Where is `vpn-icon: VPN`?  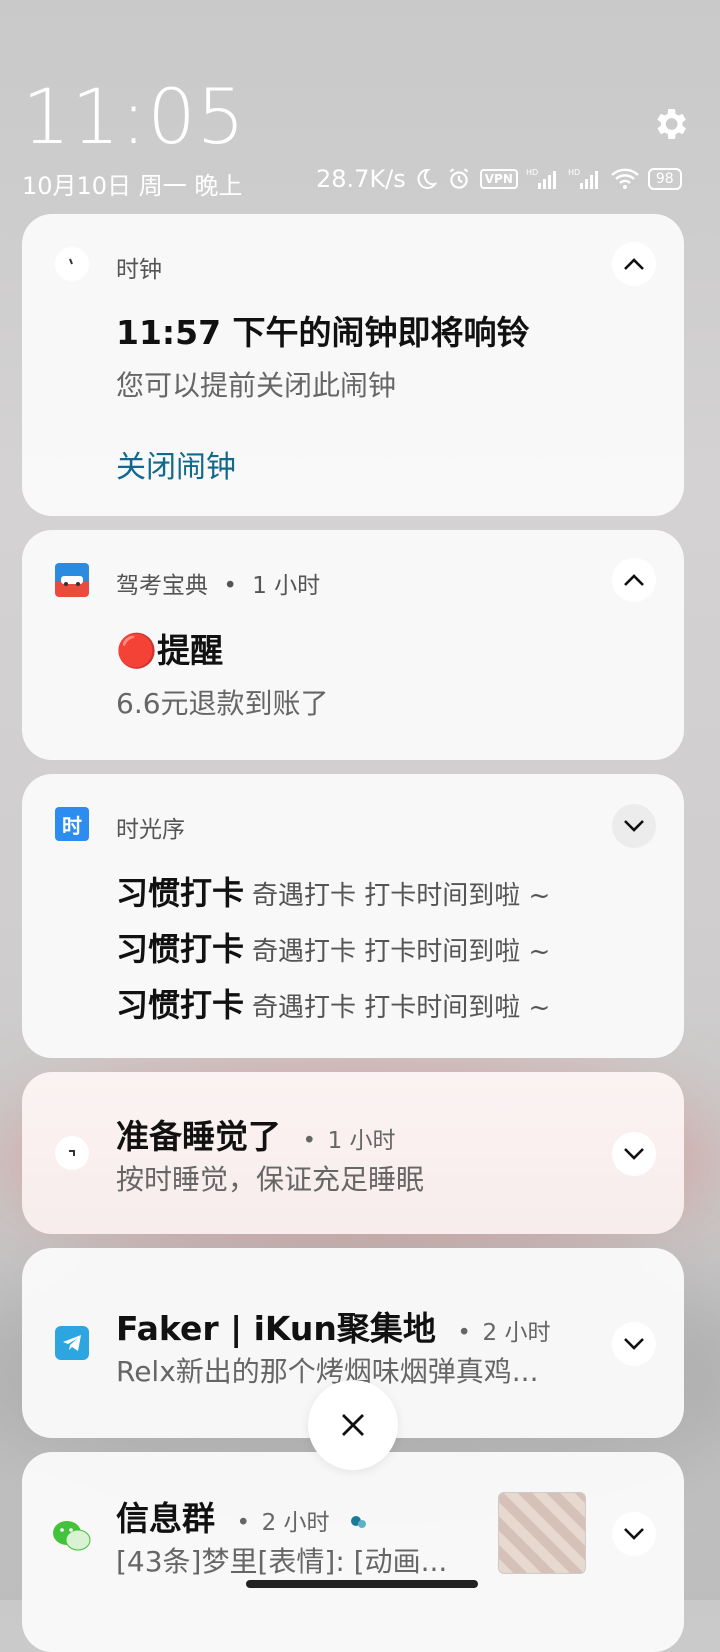
vpn-icon: VPN is located at coordinates (498, 179).